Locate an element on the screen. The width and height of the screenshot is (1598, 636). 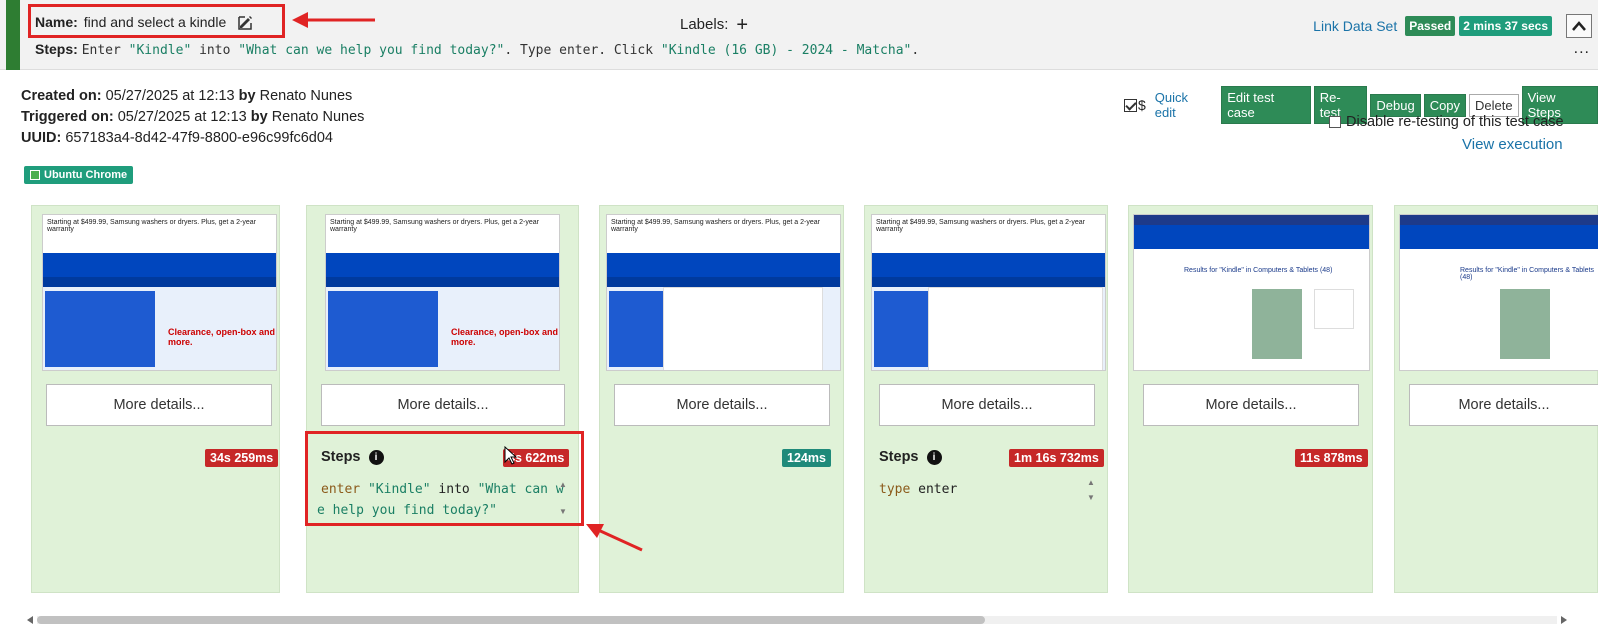
step-code: type enter is located at coordinates (918, 489).